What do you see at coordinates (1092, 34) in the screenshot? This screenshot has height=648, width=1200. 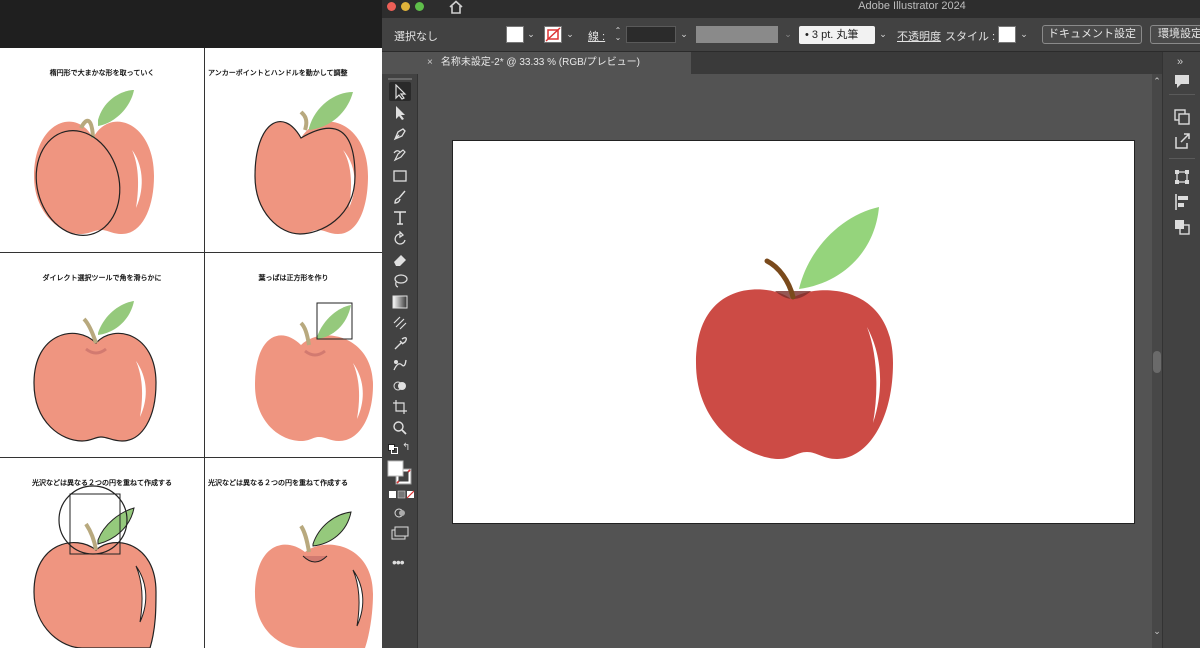 I see `document-setup-button: ドキュメント設定` at bounding box center [1092, 34].